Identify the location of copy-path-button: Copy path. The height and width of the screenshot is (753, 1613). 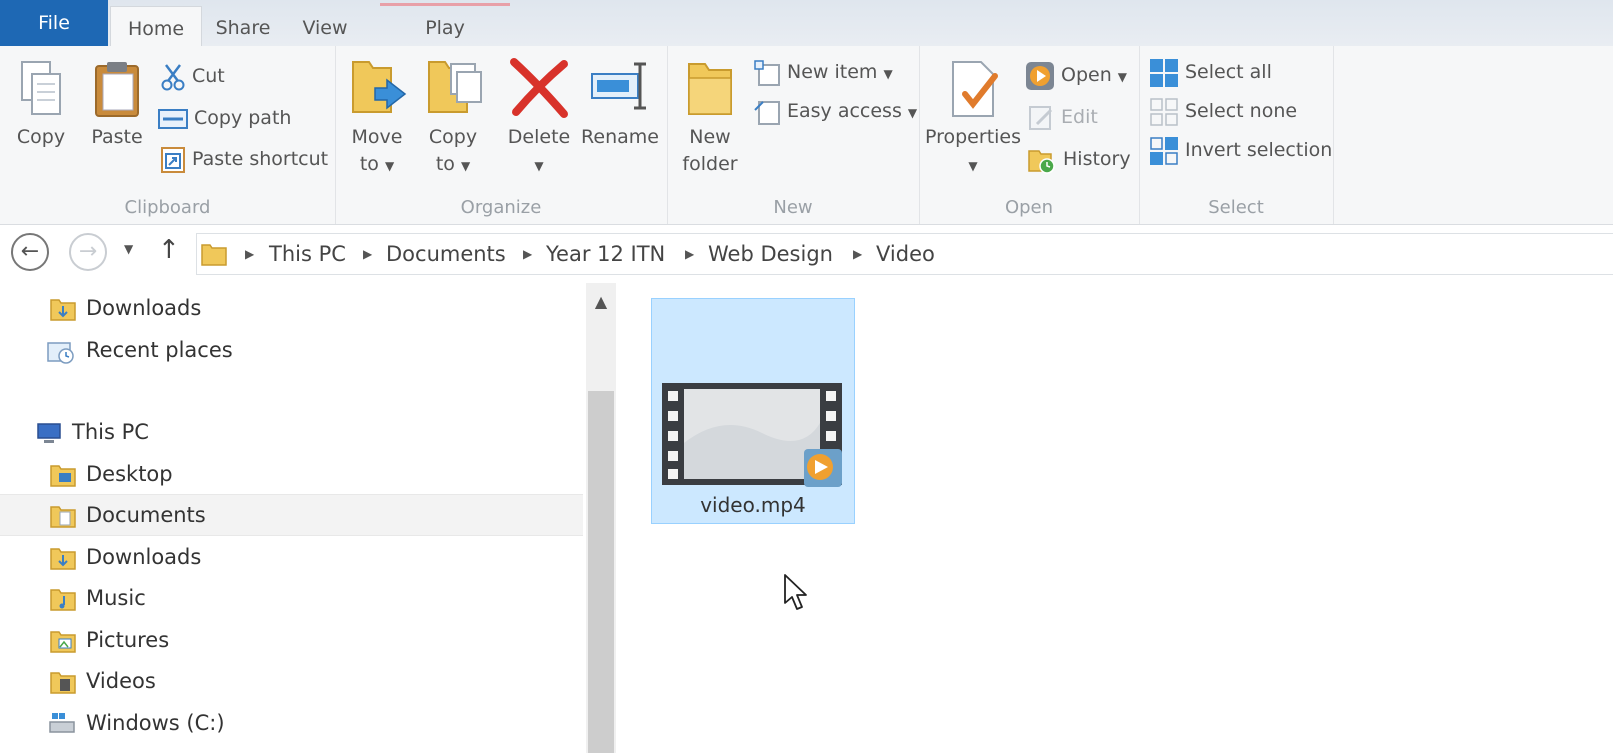
(224, 118).